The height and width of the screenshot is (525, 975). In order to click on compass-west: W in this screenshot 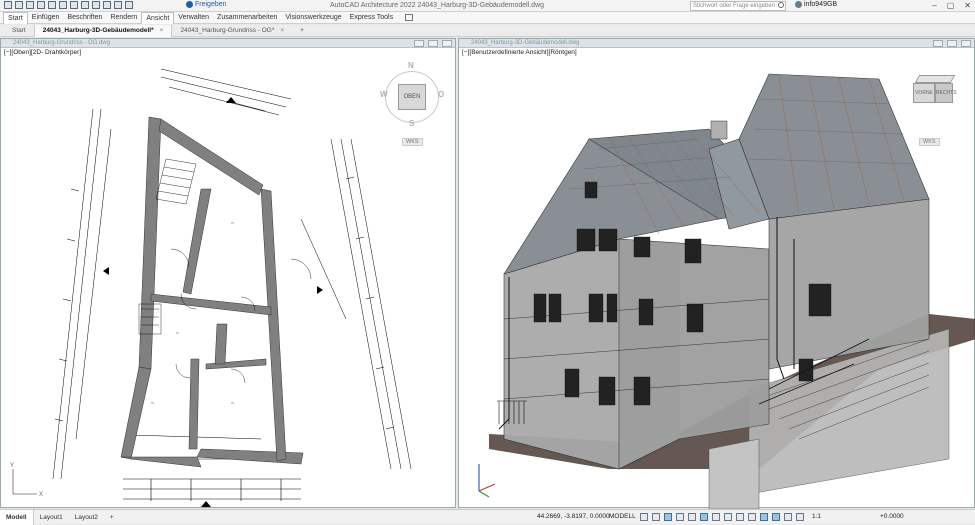, I will do `click(384, 94)`.